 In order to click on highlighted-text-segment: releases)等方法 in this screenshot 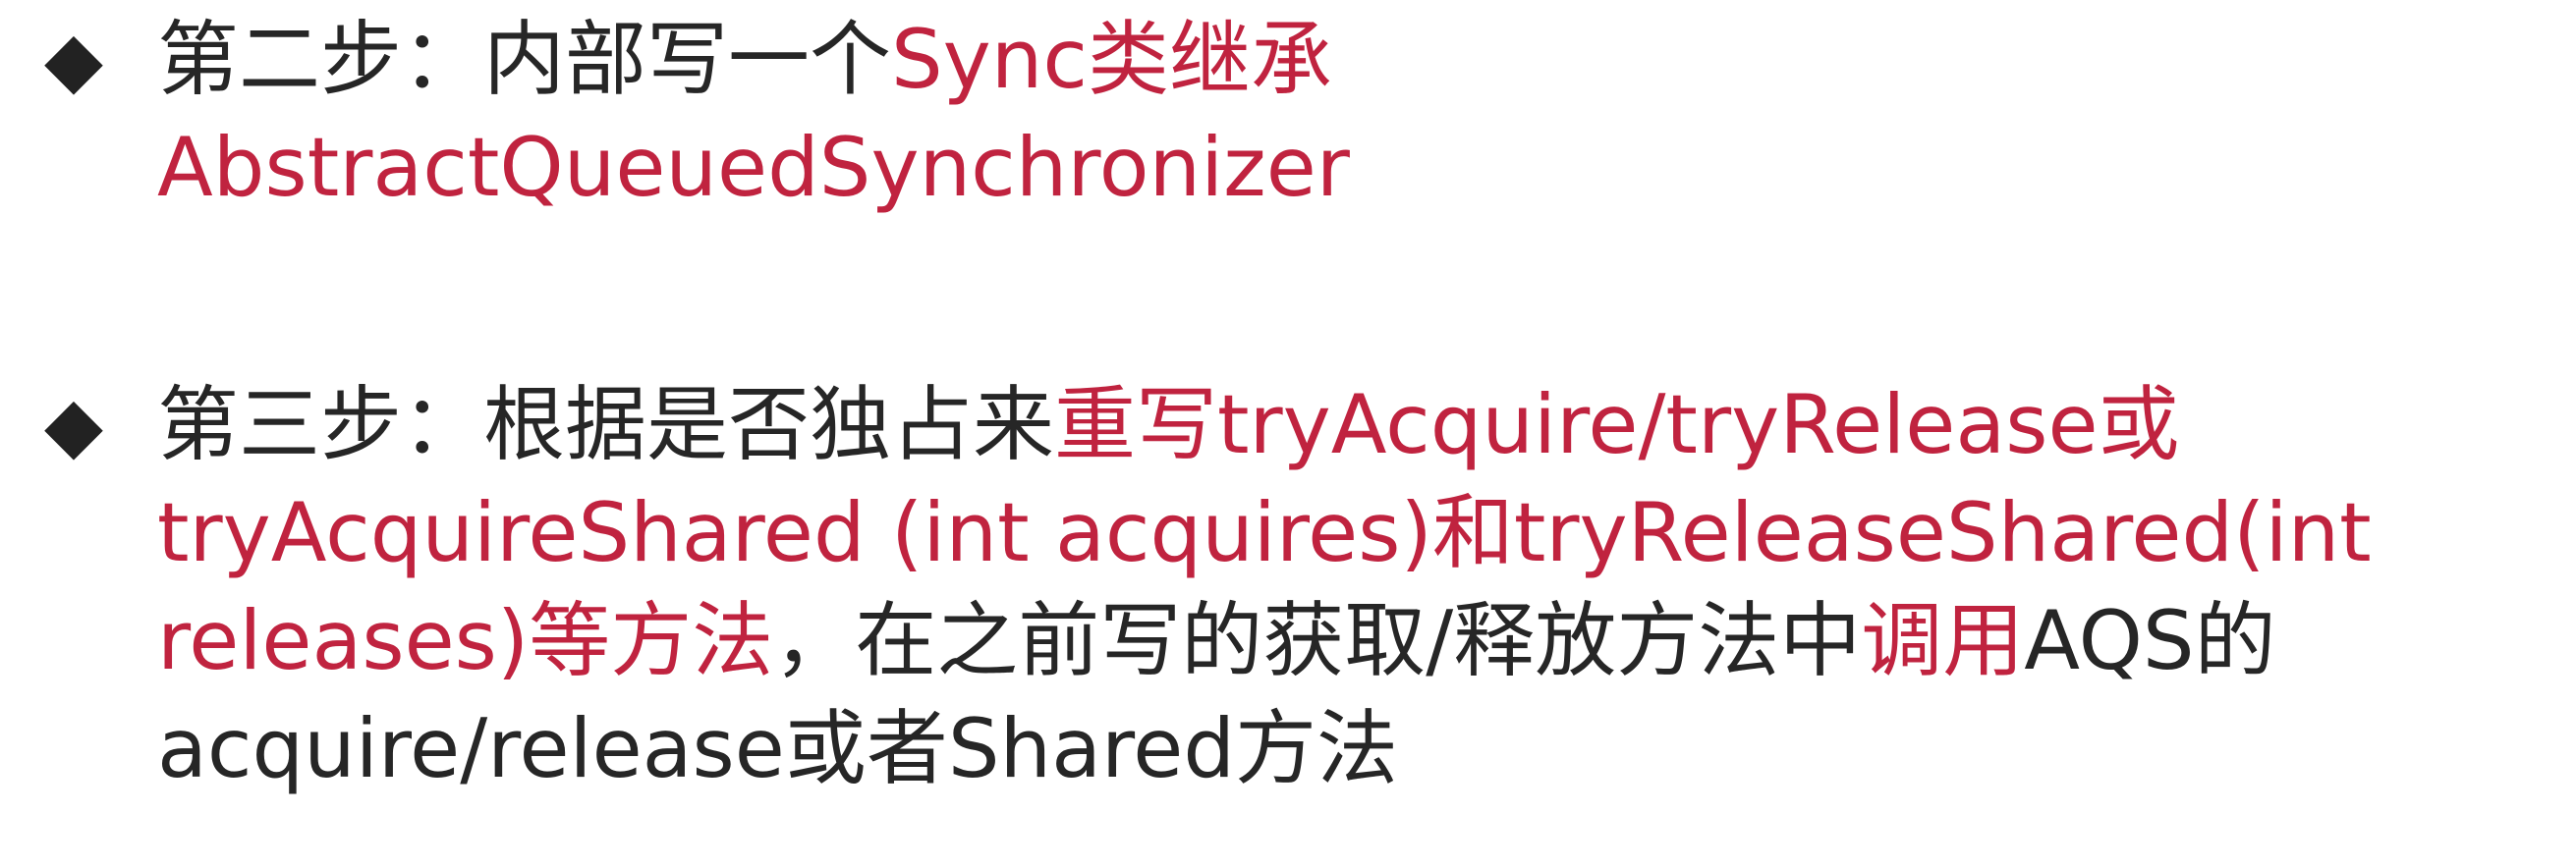, I will do `click(465, 640)`.